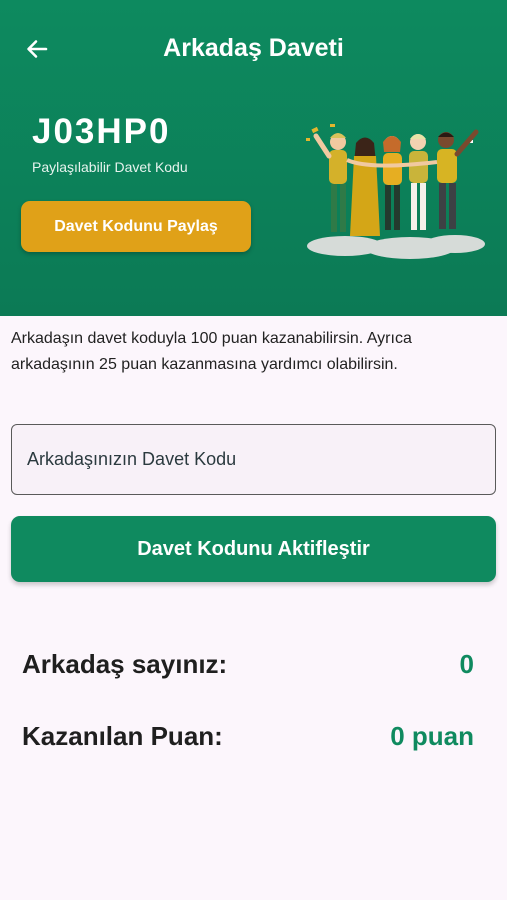 This screenshot has height=900, width=507. Describe the element at coordinates (395, 191) in the screenshot. I see `group-of-friends-illustration` at that location.